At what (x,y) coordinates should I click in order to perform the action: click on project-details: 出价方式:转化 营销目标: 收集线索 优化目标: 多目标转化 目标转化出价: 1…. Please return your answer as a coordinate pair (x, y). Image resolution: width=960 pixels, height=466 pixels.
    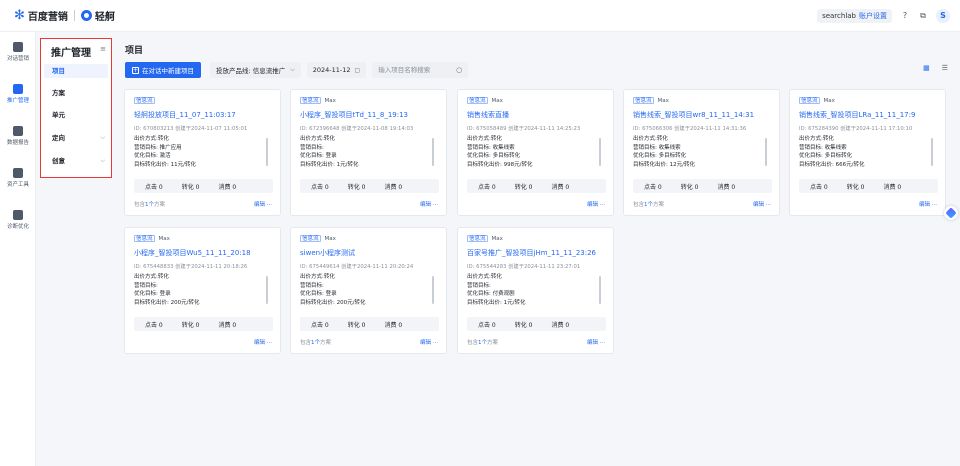
    Looking at the image, I should click on (664, 152).